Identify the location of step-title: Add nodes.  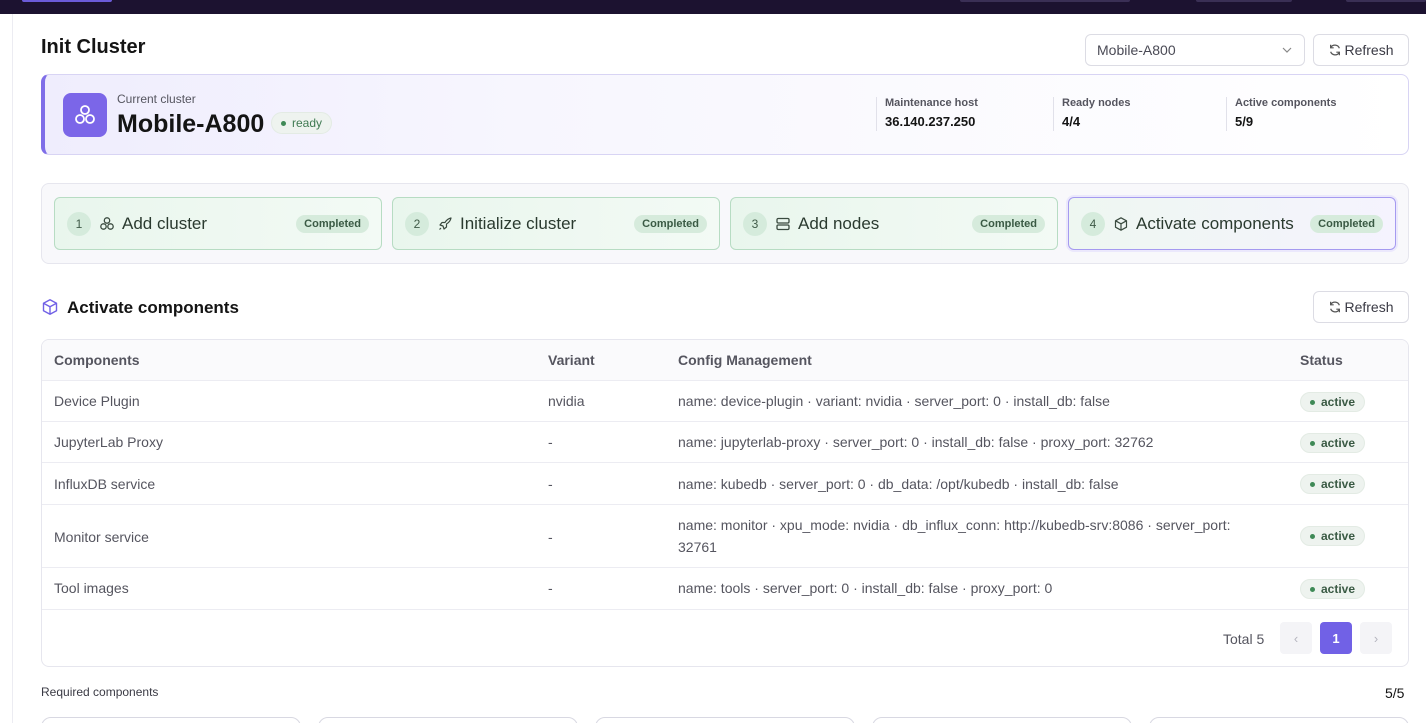
(839, 223).